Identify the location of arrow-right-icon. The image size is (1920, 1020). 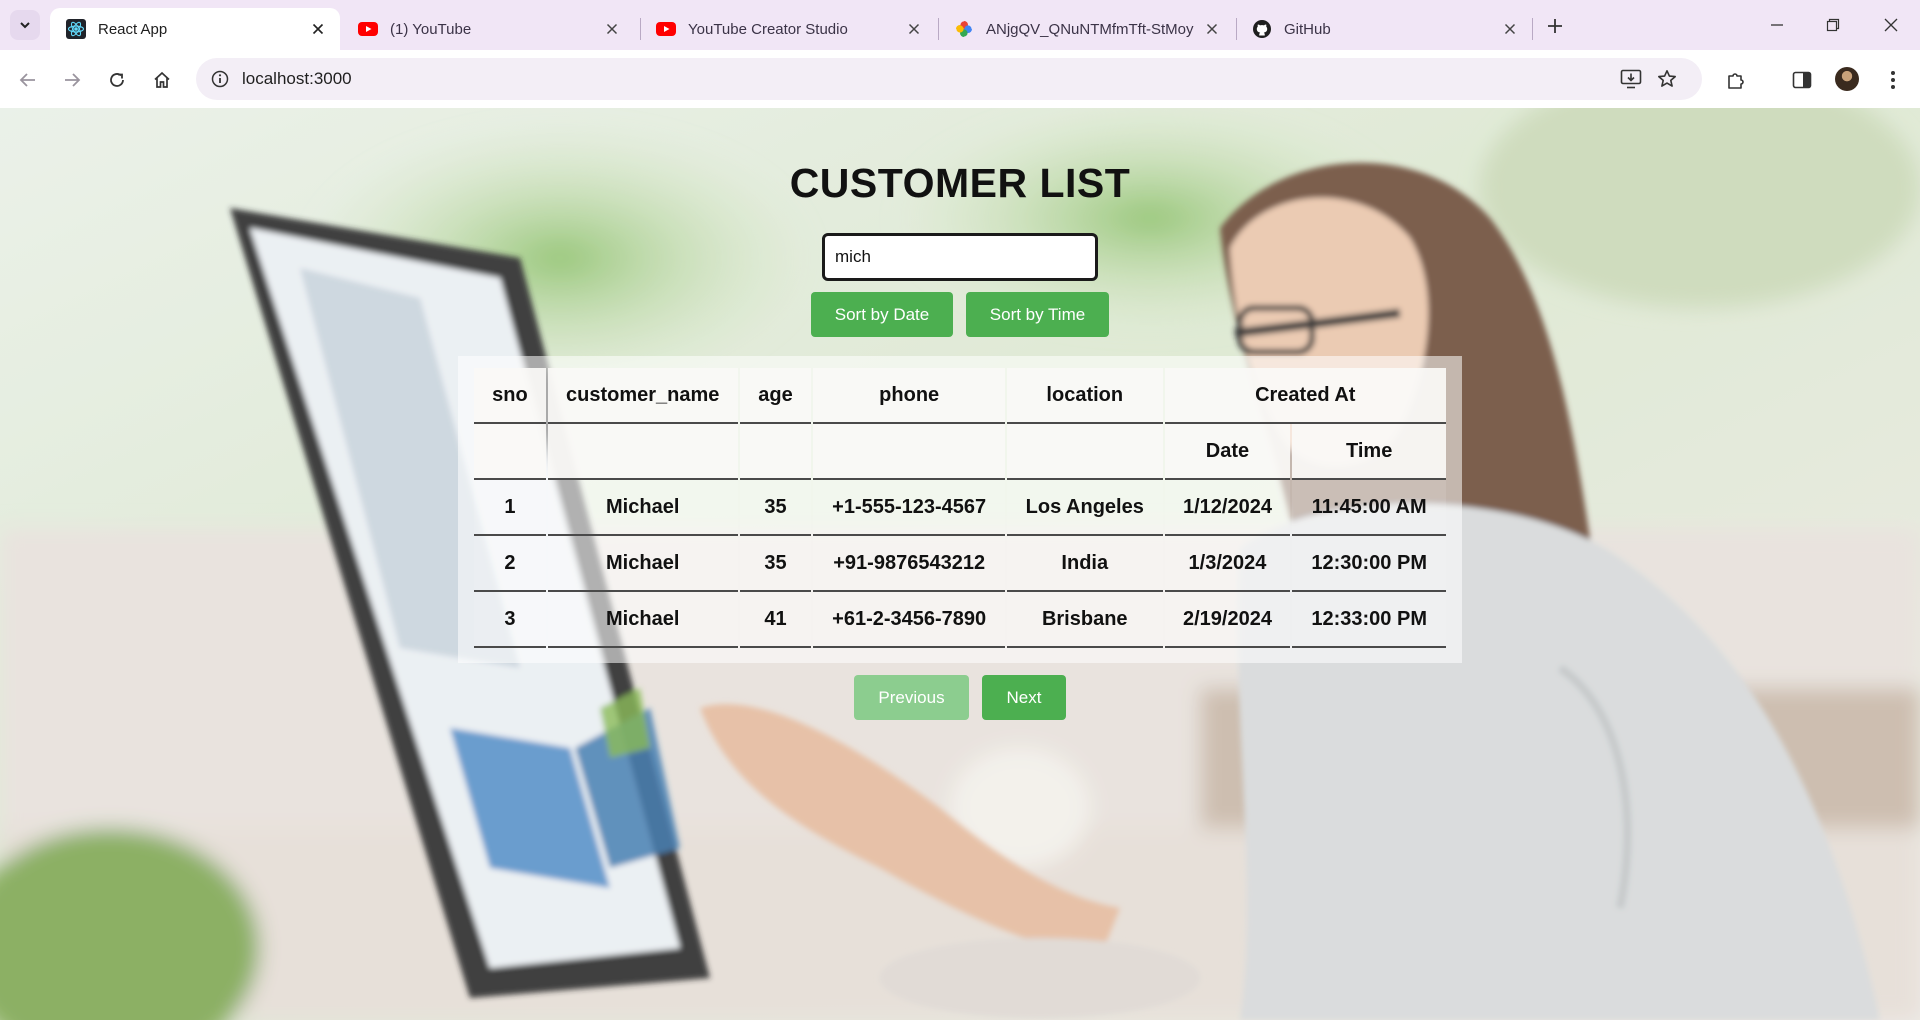
(73, 80).